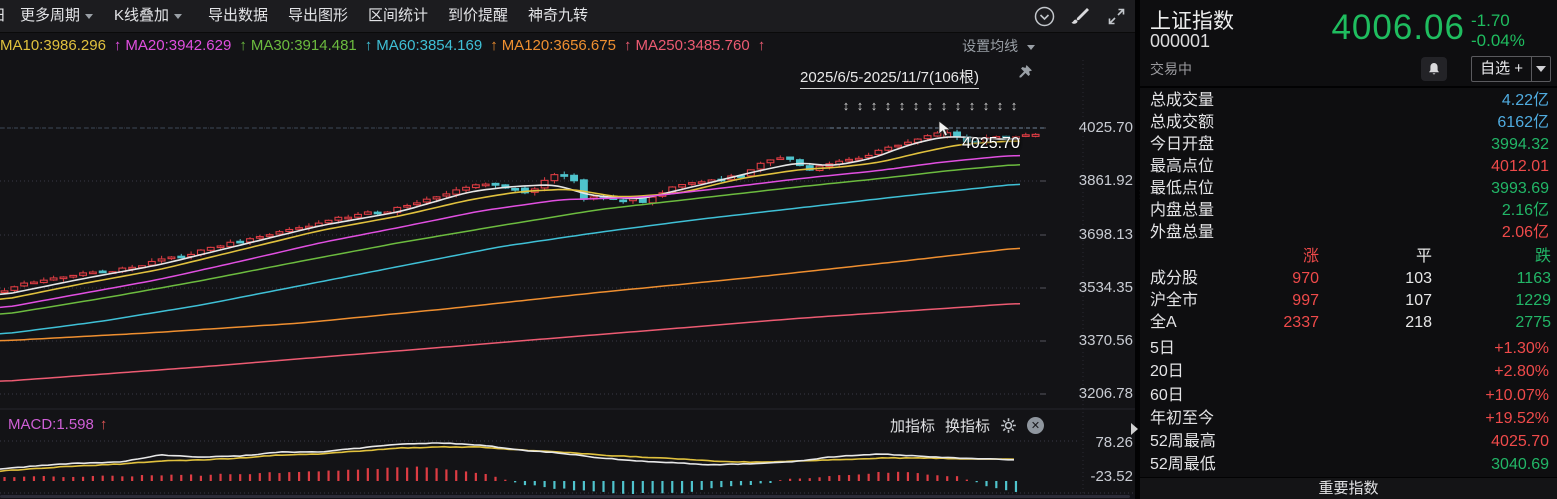  I want to click on period-label: 52周最低, so click(1183, 465).